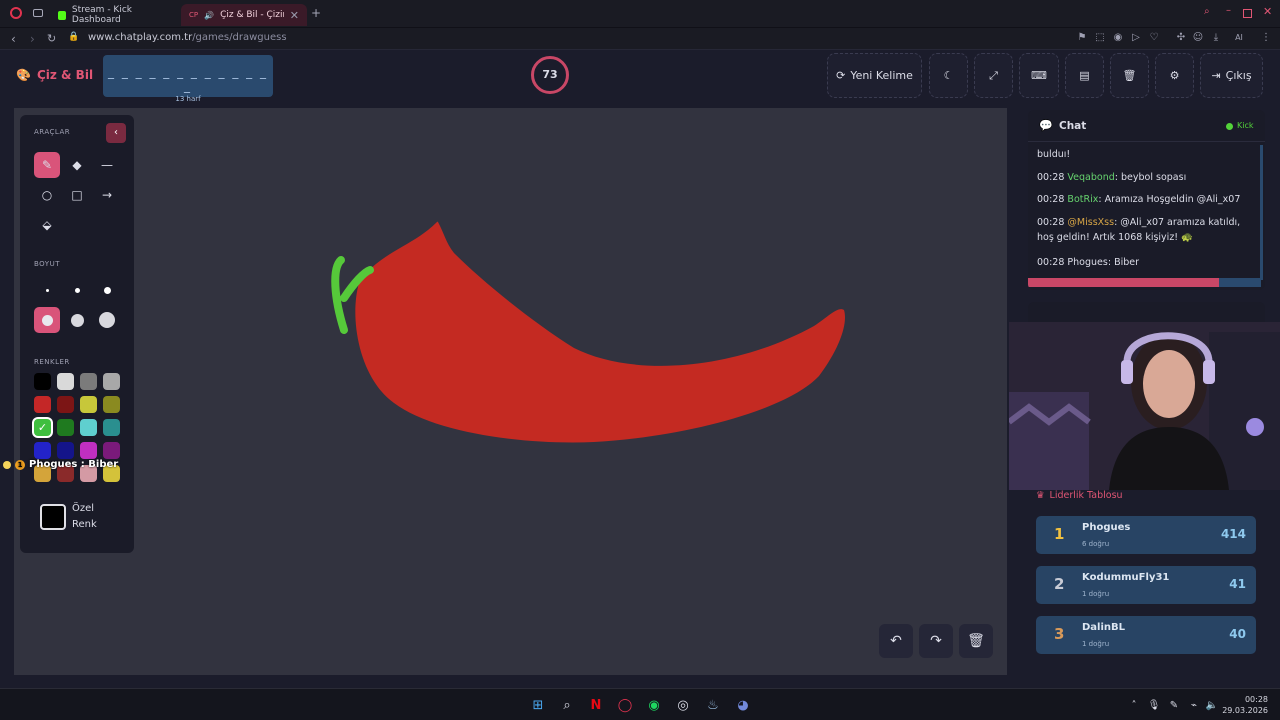 The height and width of the screenshot is (720, 1280). Describe the element at coordinates (881, 75) in the screenshot. I see `new-word-label: Yeni Kelime` at that location.